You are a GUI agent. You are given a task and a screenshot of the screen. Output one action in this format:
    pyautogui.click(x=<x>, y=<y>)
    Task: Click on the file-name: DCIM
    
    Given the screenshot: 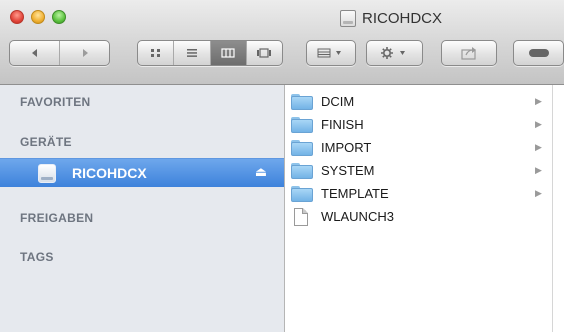 What is the action you would take?
    pyautogui.click(x=338, y=101)
    